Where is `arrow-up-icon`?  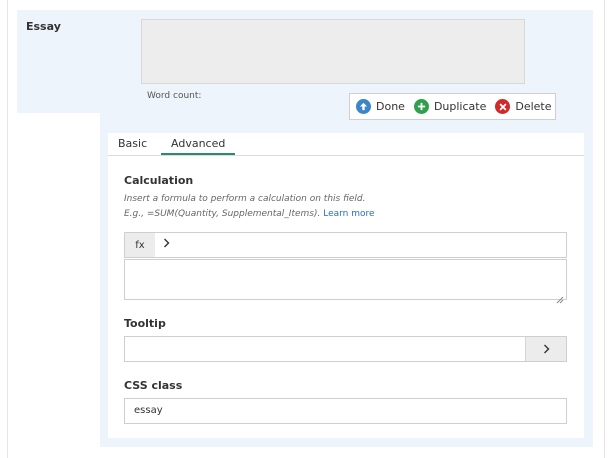
arrow-up-icon is located at coordinates (363, 106).